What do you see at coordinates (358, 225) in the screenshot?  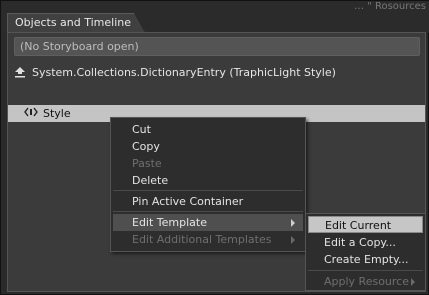 I see `menu-label: Edit Current` at bounding box center [358, 225].